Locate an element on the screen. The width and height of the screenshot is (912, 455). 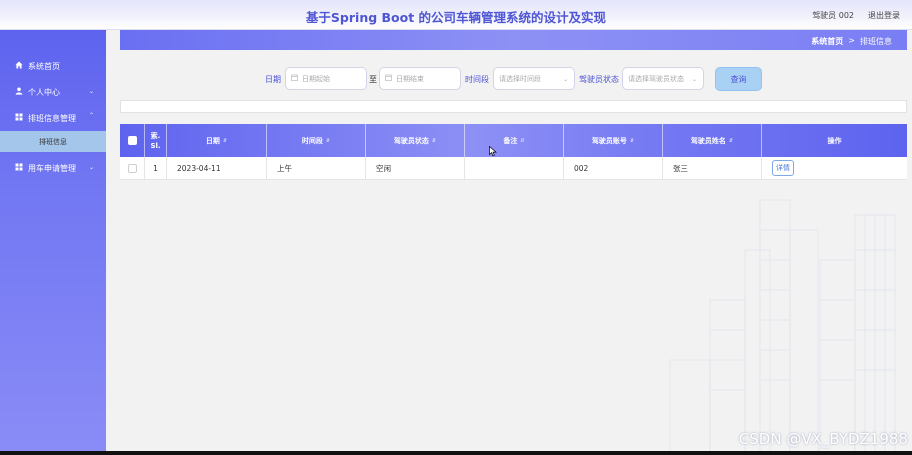
sidebar-item-vehicle-request: 用车申请管理 ⌄ is located at coordinates (53, 168).